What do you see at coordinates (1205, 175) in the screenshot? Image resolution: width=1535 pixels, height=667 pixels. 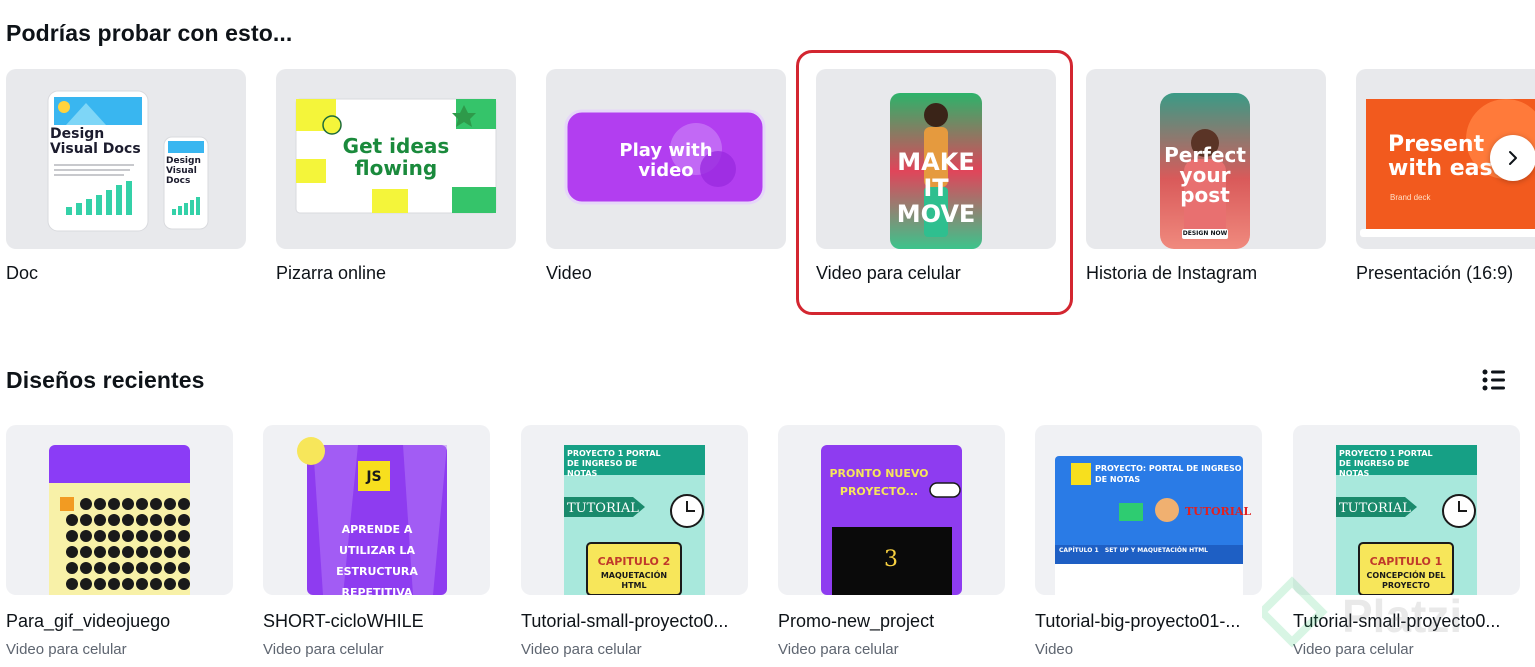 I see `instagram-thumb-title: Perfect your post` at bounding box center [1205, 175].